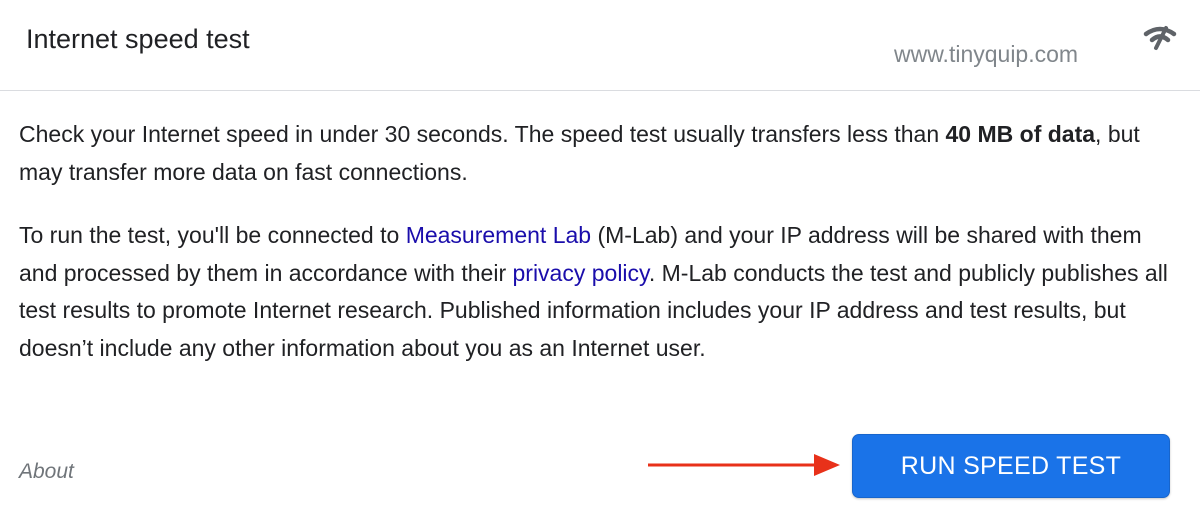 This screenshot has height=528, width=1200. What do you see at coordinates (1160, 38) in the screenshot?
I see `wifi-signal-icon` at bounding box center [1160, 38].